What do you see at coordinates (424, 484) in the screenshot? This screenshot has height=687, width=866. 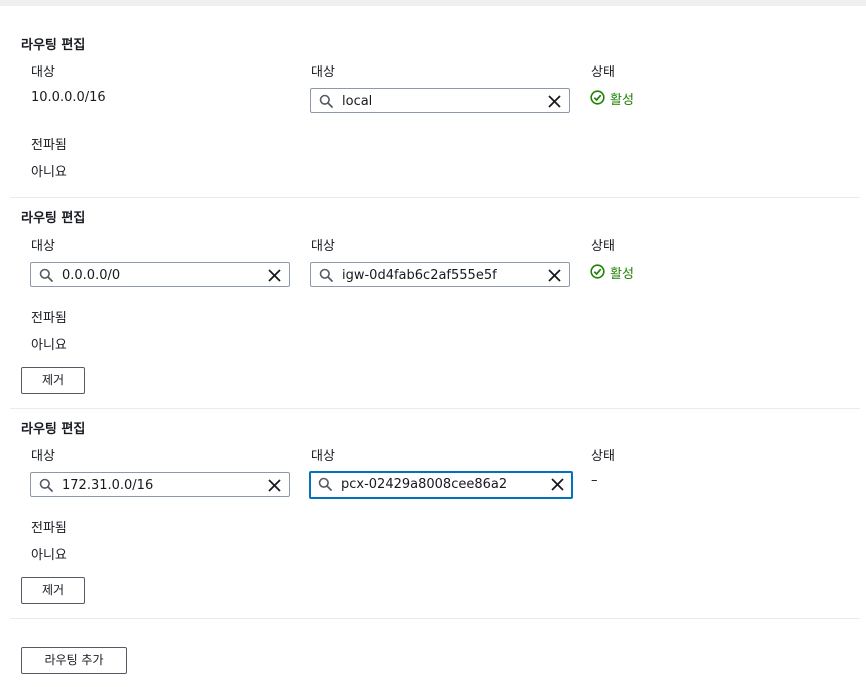 I see `target-input-value: pcx-02429a8008cee86a2` at bounding box center [424, 484].